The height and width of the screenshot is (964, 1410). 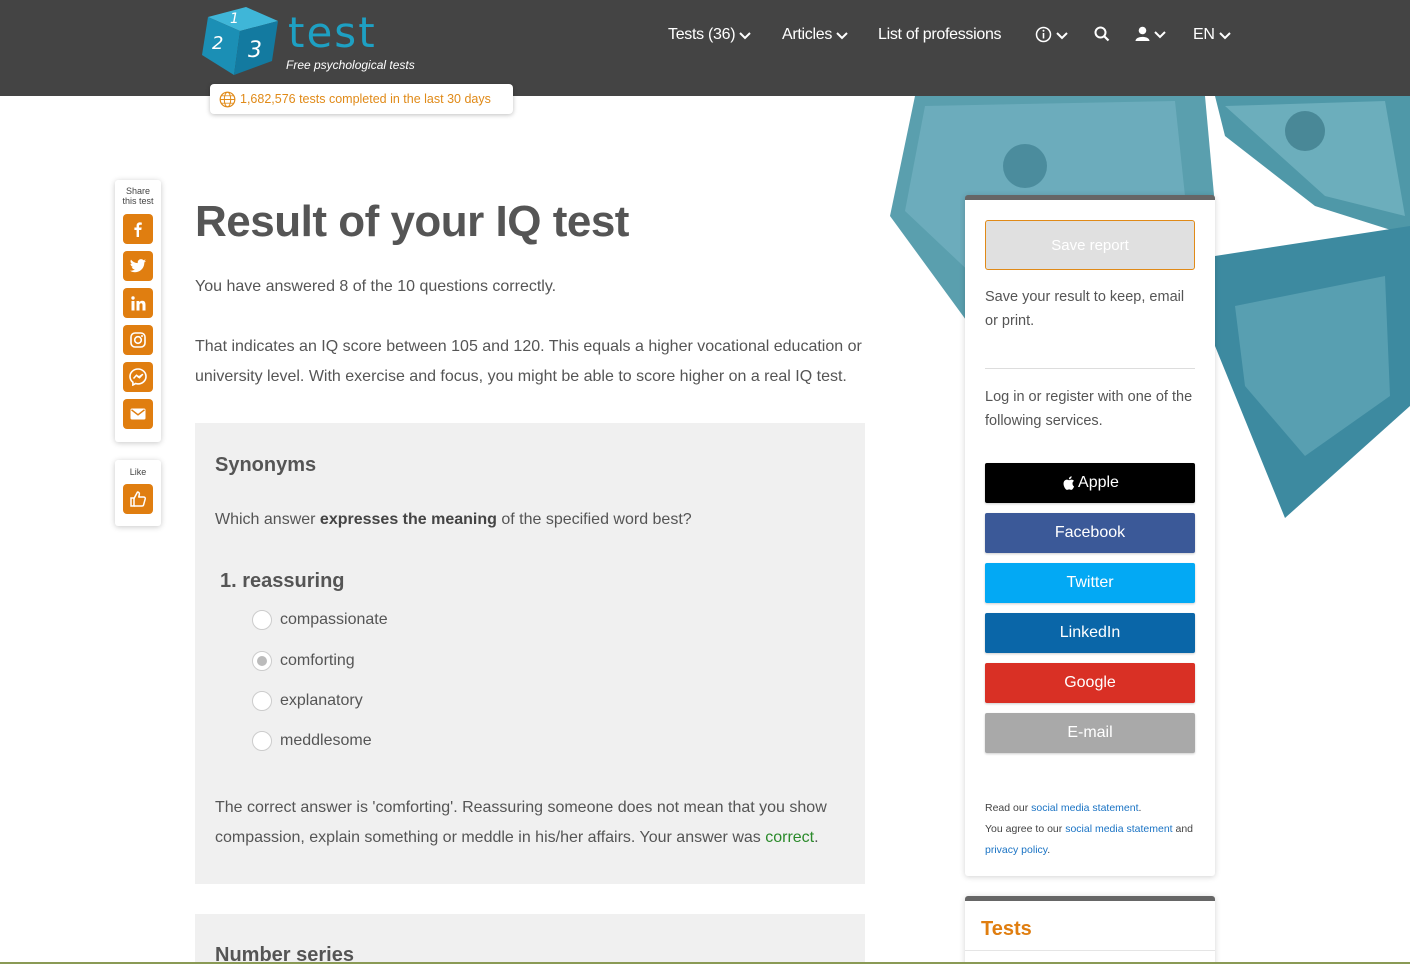 I want to click on share-sidebar: Share this test, so click(x=138, y=311).